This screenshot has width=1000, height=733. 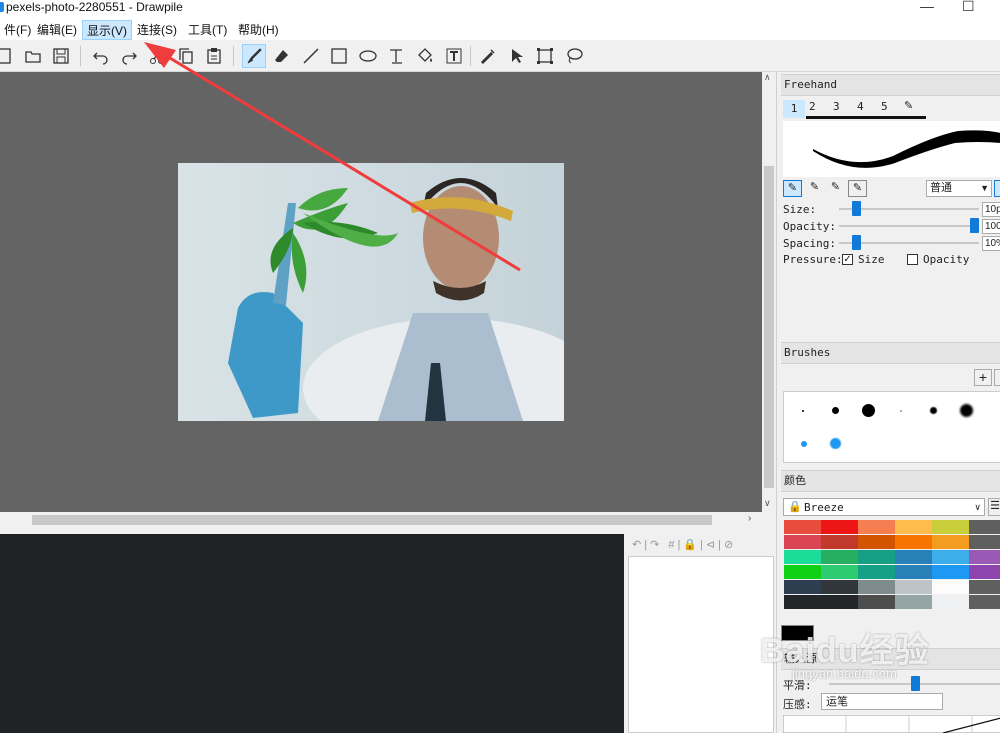 I want to click on size-value: 10p, so click(x=991, y=209).